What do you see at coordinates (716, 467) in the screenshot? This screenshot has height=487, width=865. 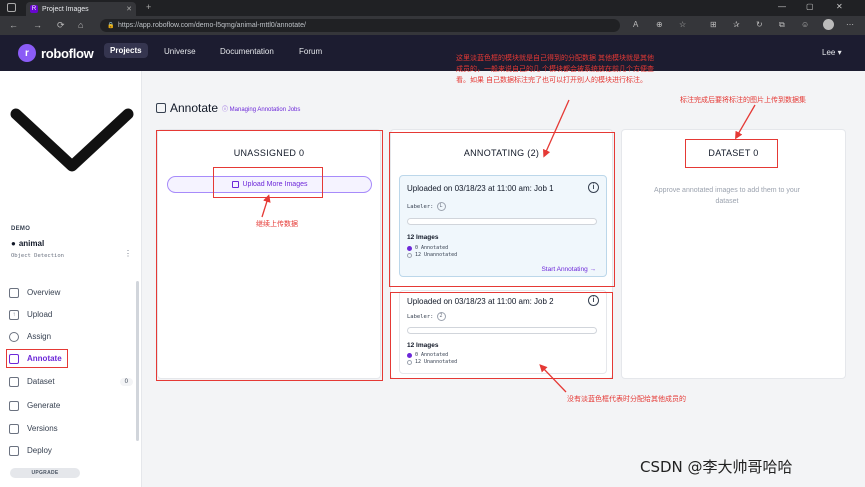 I see `csdn-watermark: CSDN @李大帅哥哈哈` at bounding box center [716, 467].